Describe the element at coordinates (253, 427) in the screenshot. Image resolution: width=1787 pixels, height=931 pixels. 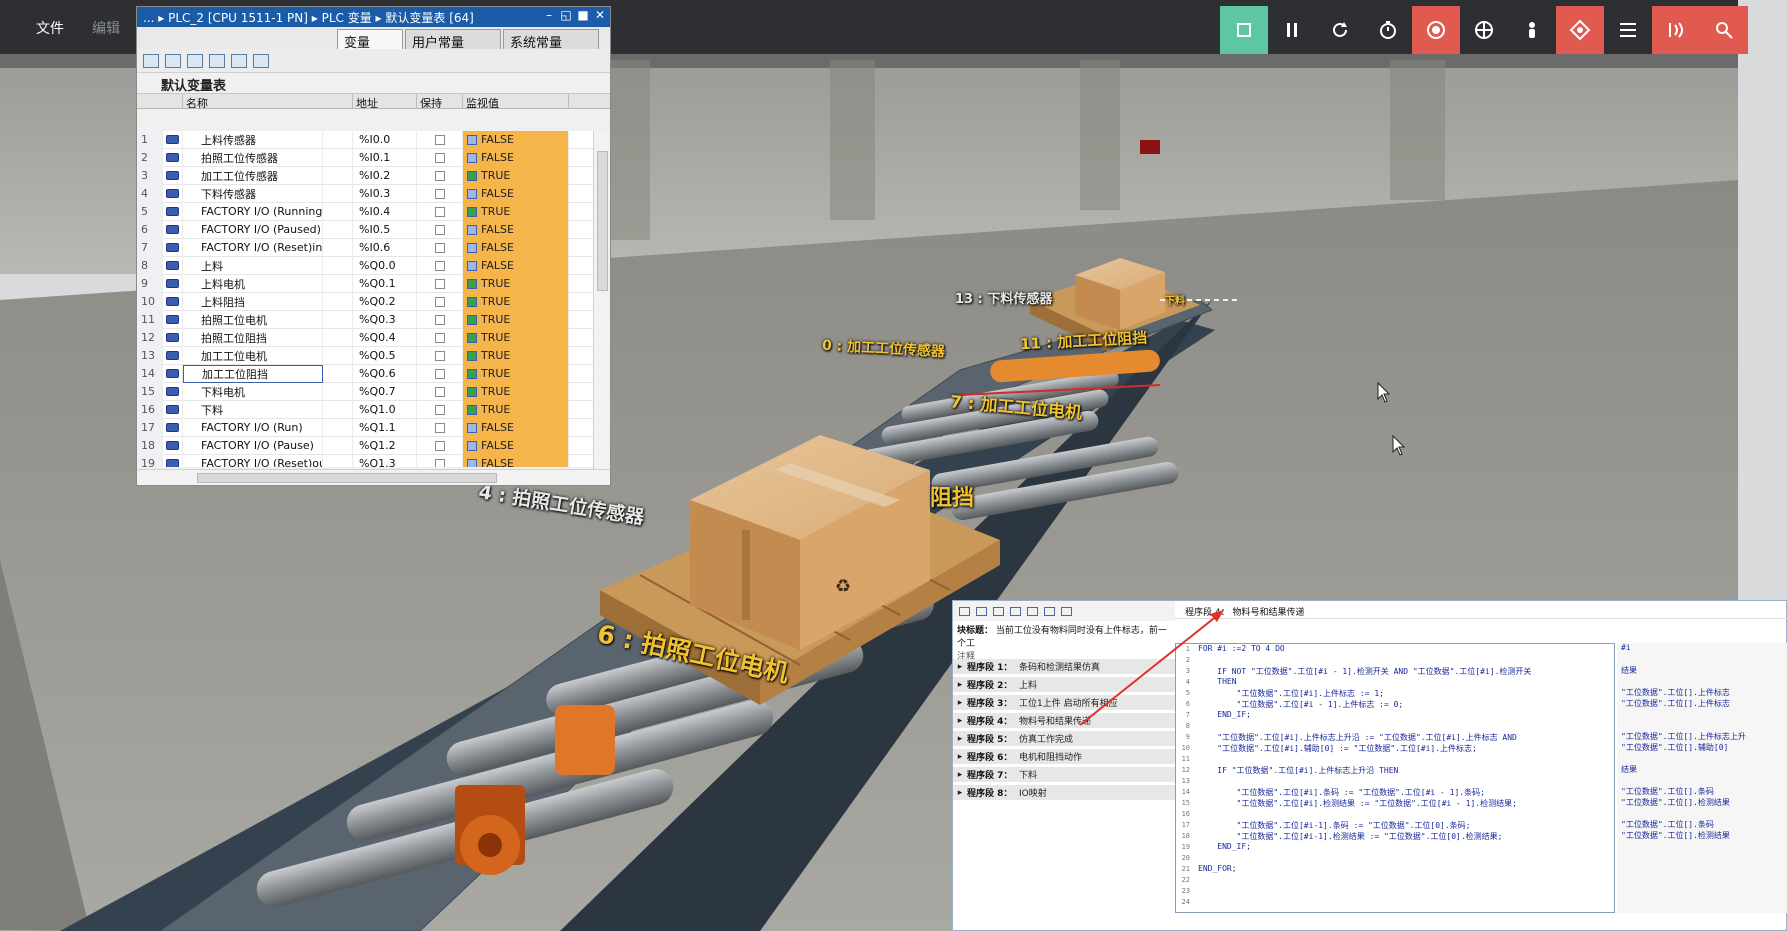
I see `tag-name: FACTORY I/O (Run)` at that location.